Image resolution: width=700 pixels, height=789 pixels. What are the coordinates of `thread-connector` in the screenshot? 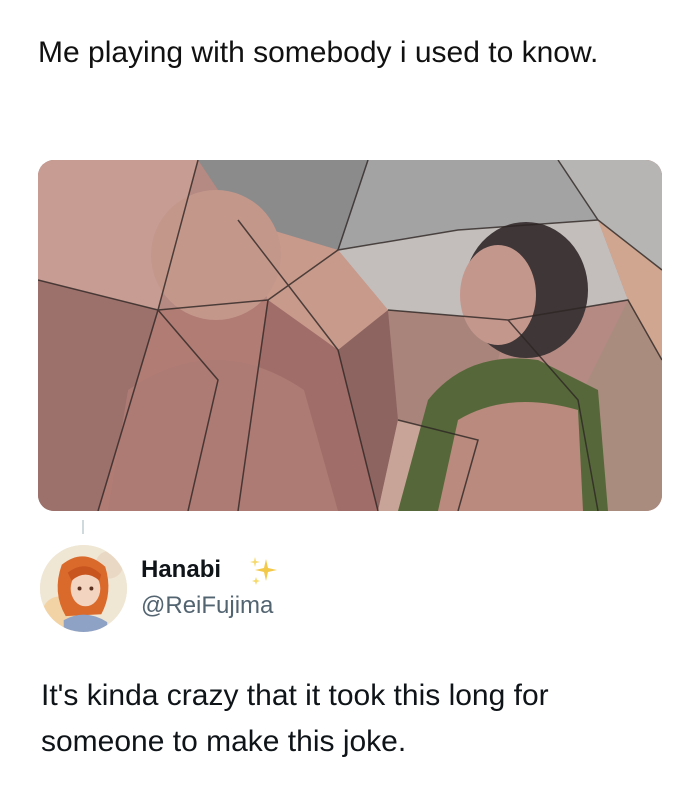 It's located at (83, 527).